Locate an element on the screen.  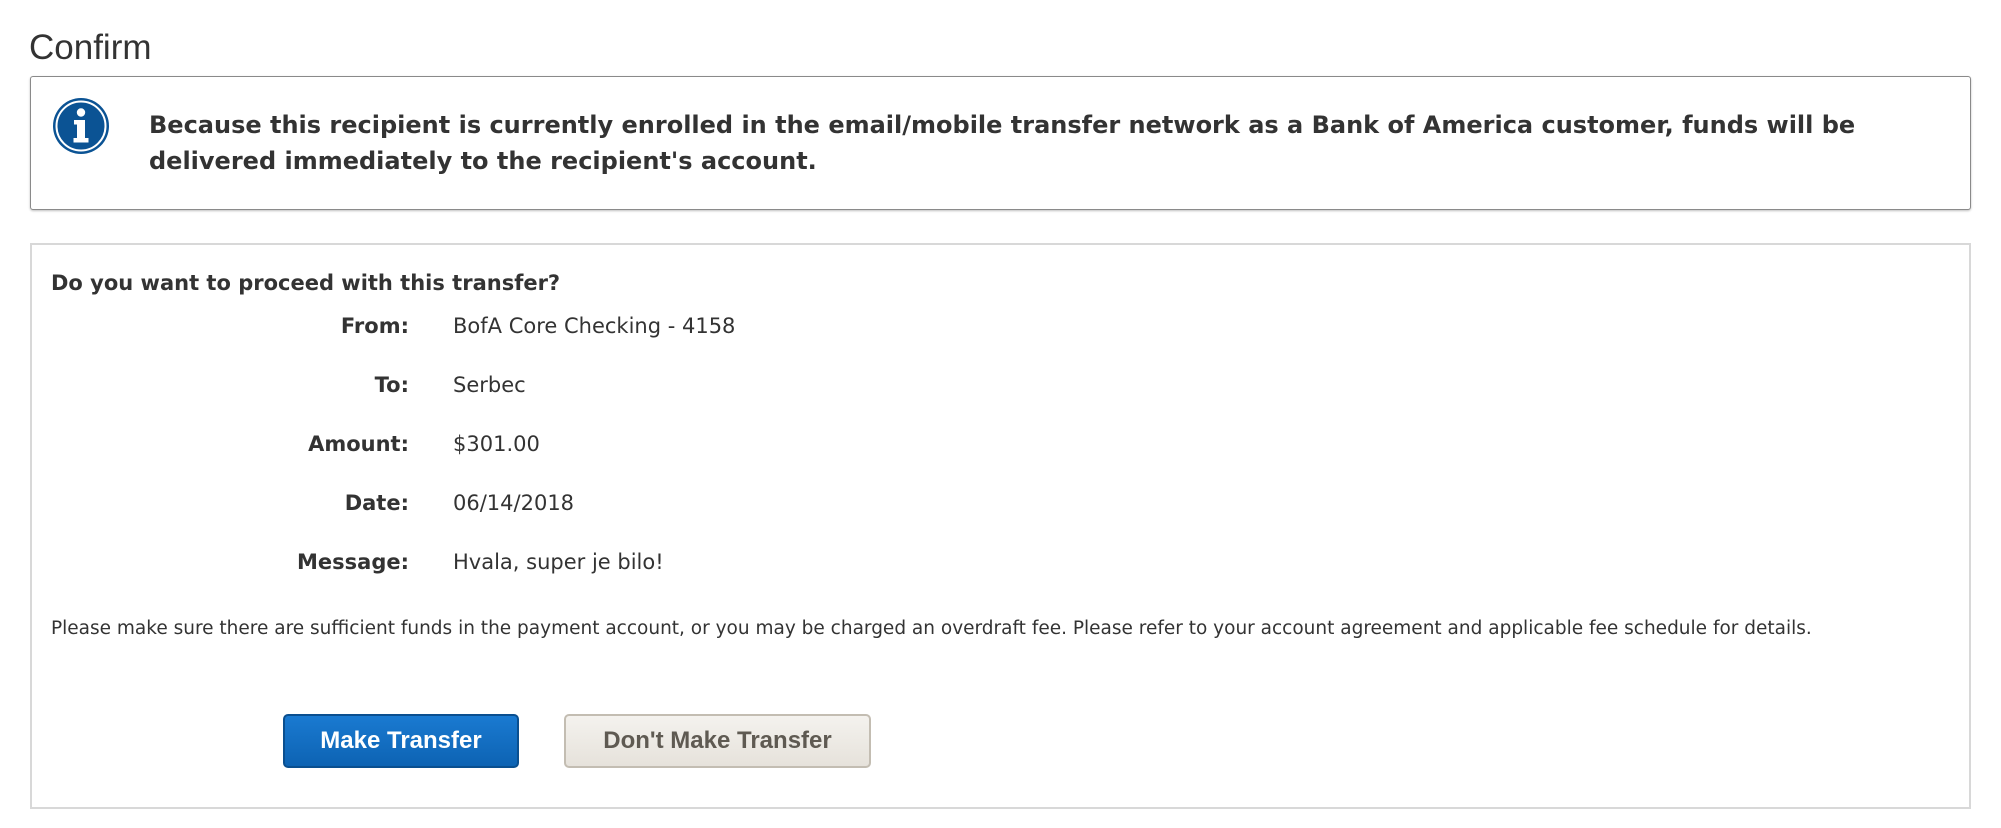
detail-row-from: From: BofA Core Checking - 4158 is located at coordinates (1000, 326).